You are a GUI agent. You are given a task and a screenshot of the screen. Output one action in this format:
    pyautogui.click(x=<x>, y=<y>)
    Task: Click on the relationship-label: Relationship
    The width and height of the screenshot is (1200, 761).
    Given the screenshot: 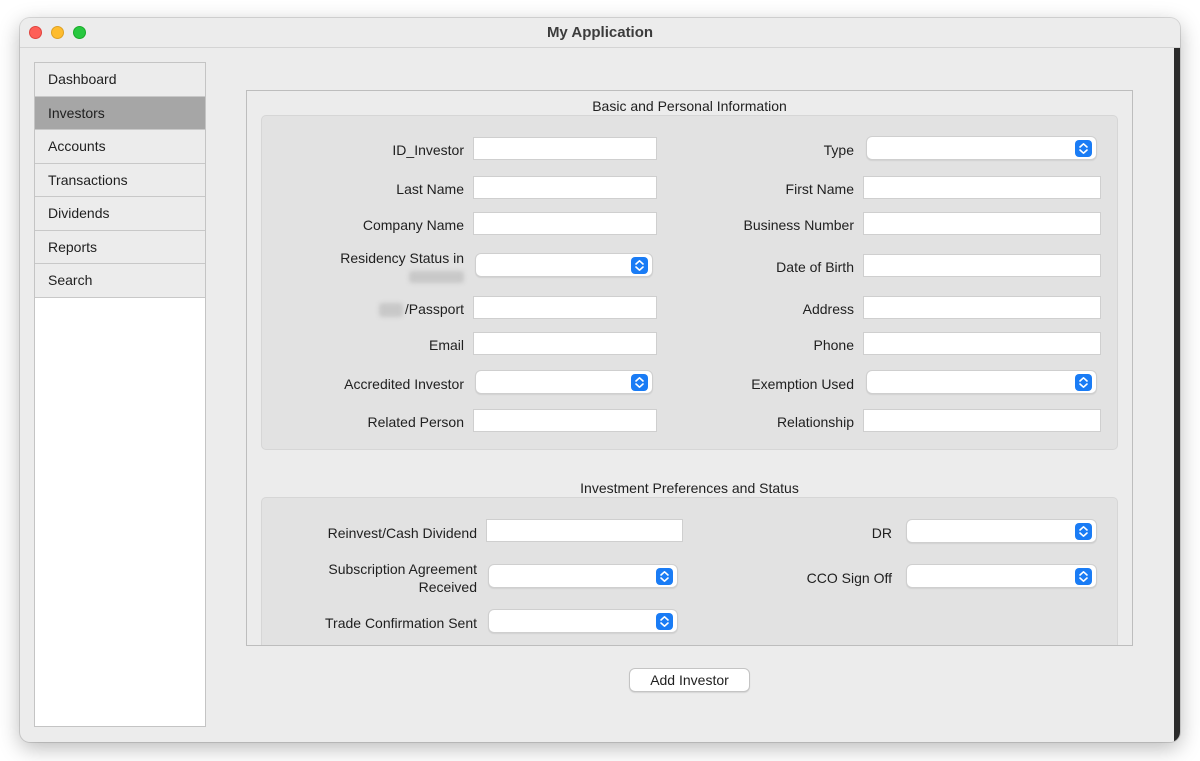 What is the action you would take?
    pyautogui.click(x=815, y=422)
    